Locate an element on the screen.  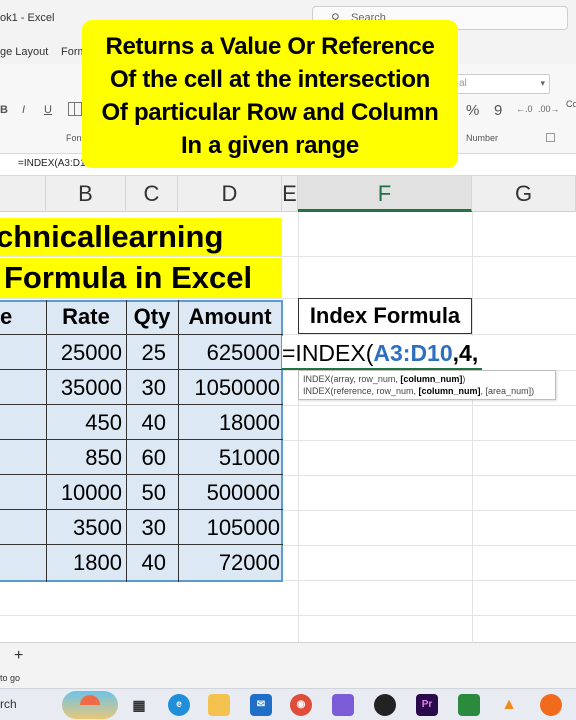
borders-icon is located at coordinates (75, 109).